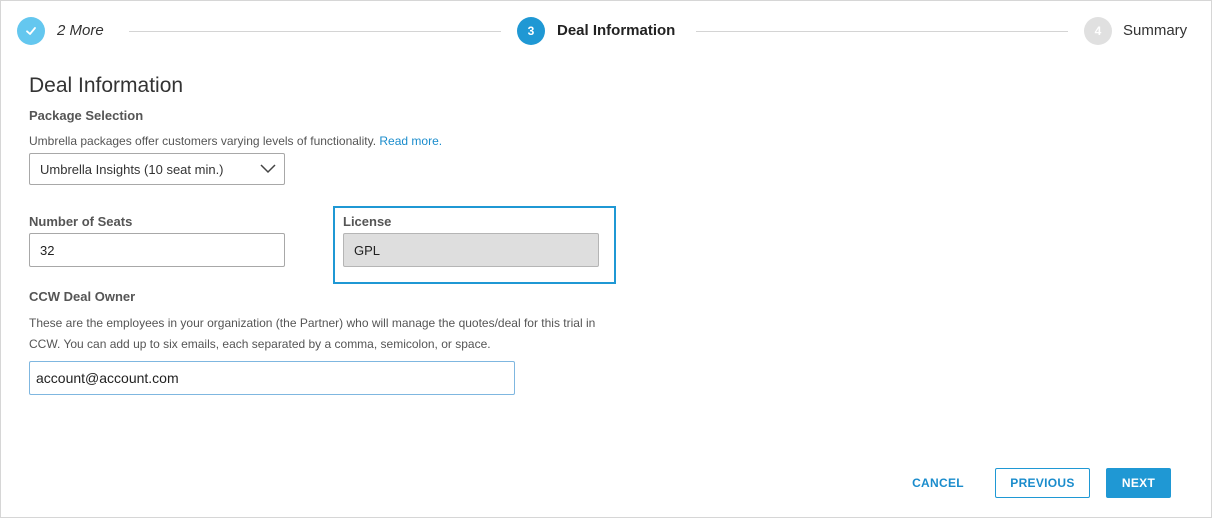  What do you see at coordinates (531, 31) in the screenshot?
I see `step-3-marker: 3` at bounding box center [531, 31].